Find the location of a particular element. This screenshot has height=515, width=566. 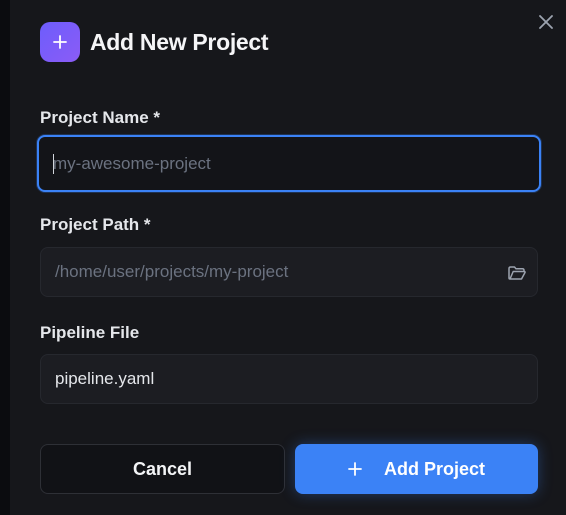

project-name-field is located at coordinates (289, 163).